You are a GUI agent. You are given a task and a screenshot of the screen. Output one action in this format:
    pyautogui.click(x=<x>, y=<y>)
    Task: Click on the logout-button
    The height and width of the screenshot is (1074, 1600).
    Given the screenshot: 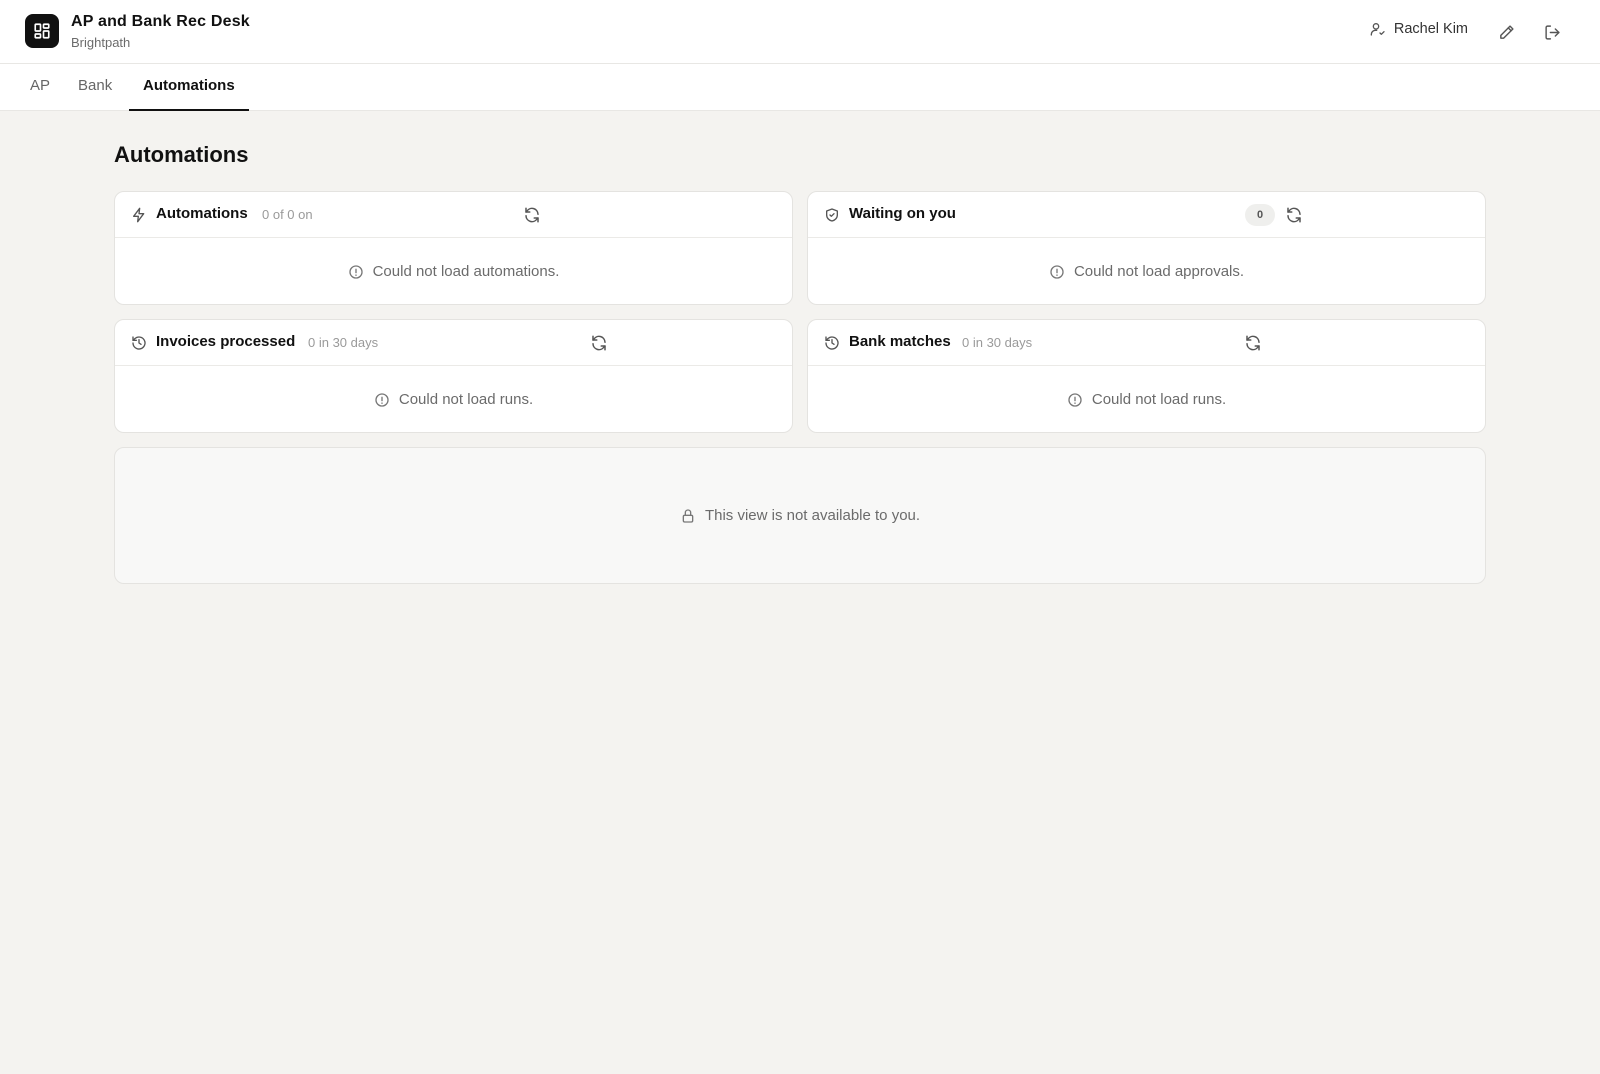 What is the action you would take?
    pyautogui.click(x=1552, y=32)
    